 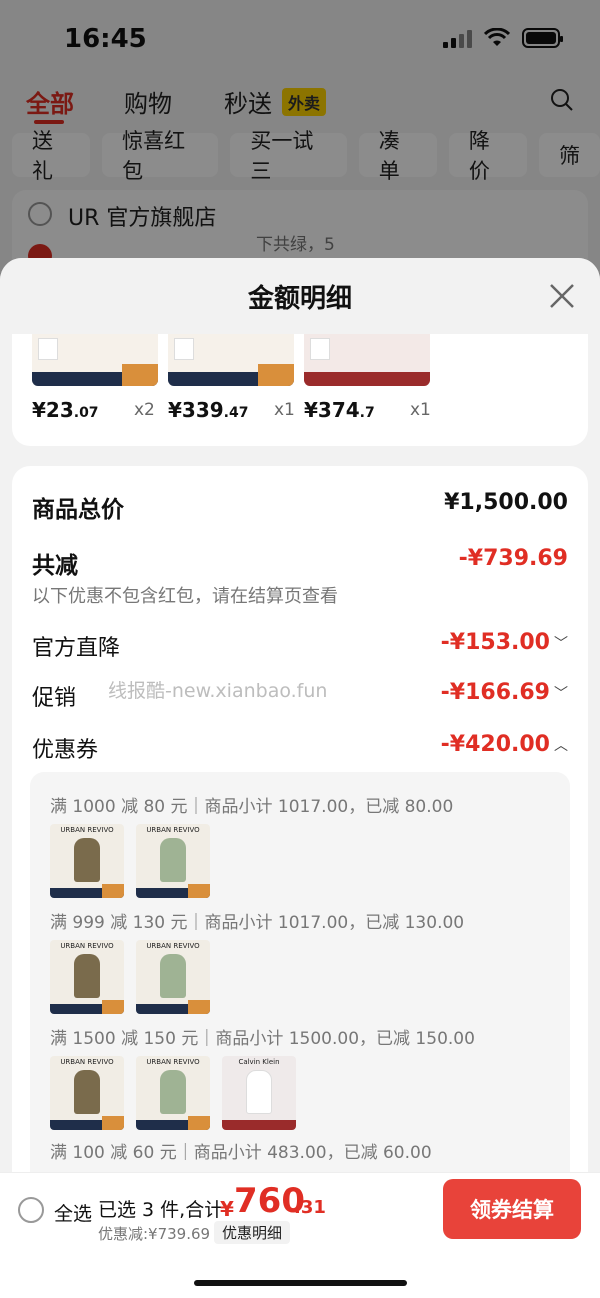 What do you see at coordinates (259, 1093) in the screenshot?
I see `coupon-product-image: Calvin Klein` at bounding box center [259, 1093].